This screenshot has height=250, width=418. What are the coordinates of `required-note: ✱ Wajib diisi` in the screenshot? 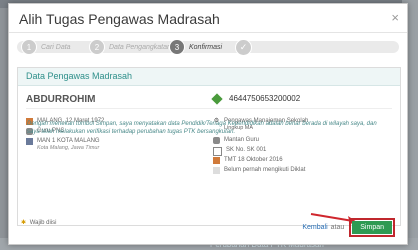 It's located at (39, 222).